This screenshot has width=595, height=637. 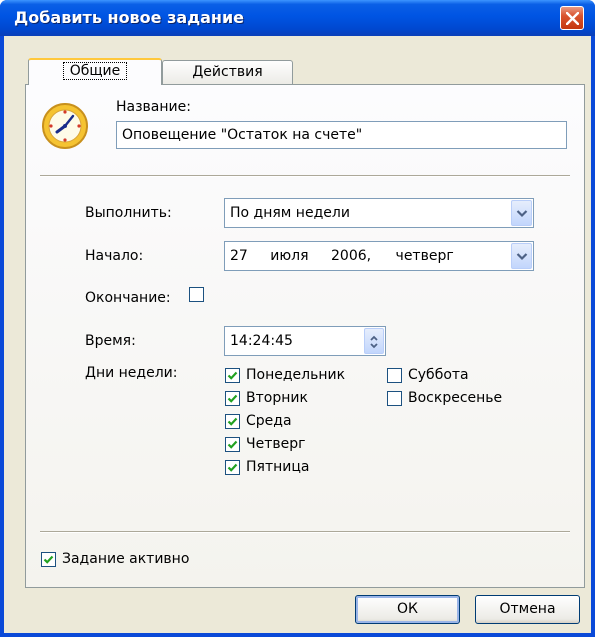 What do you see at coordinates (239, 256) in the screenshot?
I see `start-day: 27` at bounding box center [239, 256].